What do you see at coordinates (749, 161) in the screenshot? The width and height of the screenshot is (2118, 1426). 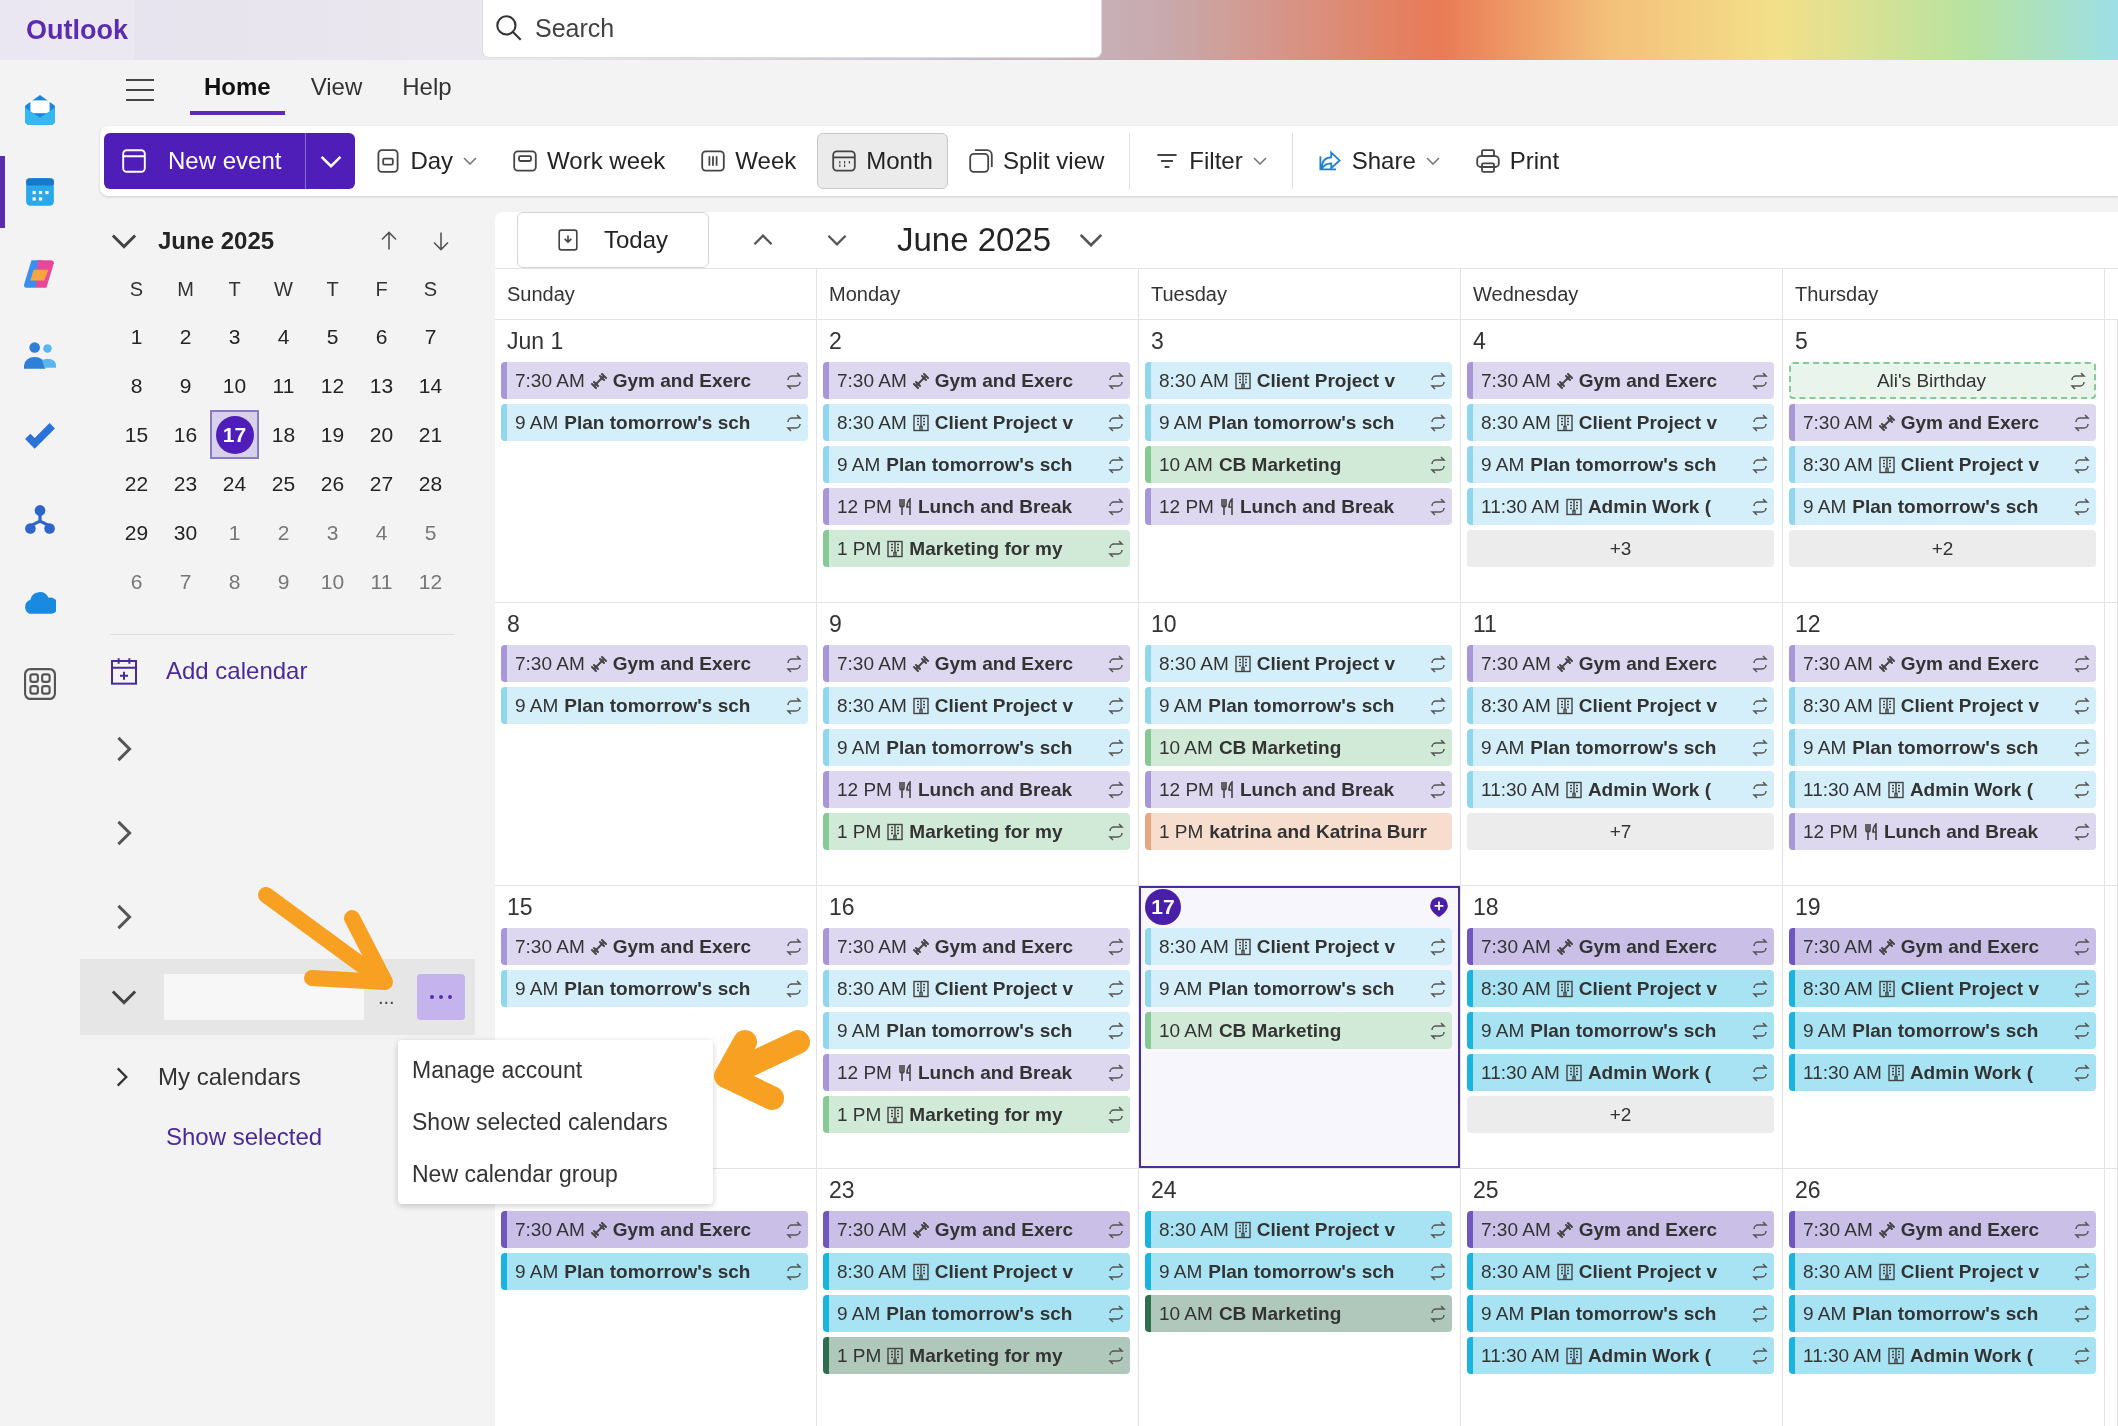 I see `toolbar-button: Week` at bounding box center [749, 161].